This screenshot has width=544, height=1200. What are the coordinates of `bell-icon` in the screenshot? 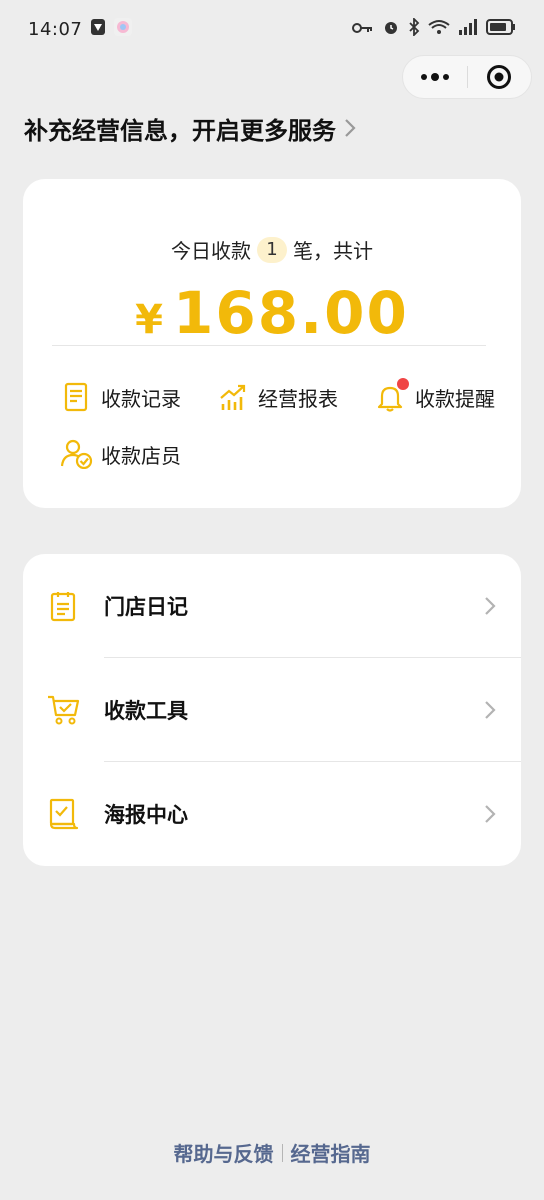 It's located at (392, 395).